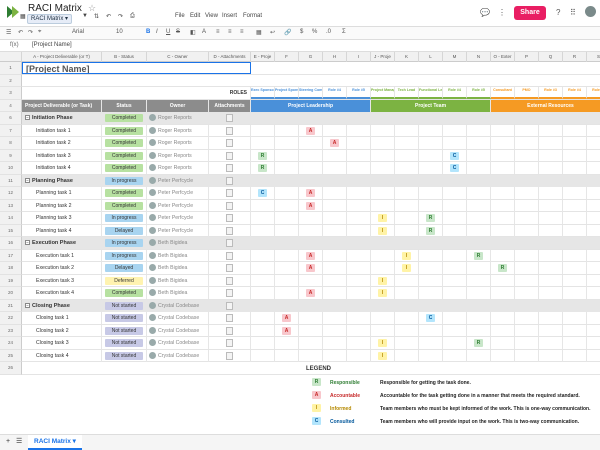  Describe the element at coordinates (39, 32) in the screenshot. I see `paint-format-icon: ⌖` at that location.